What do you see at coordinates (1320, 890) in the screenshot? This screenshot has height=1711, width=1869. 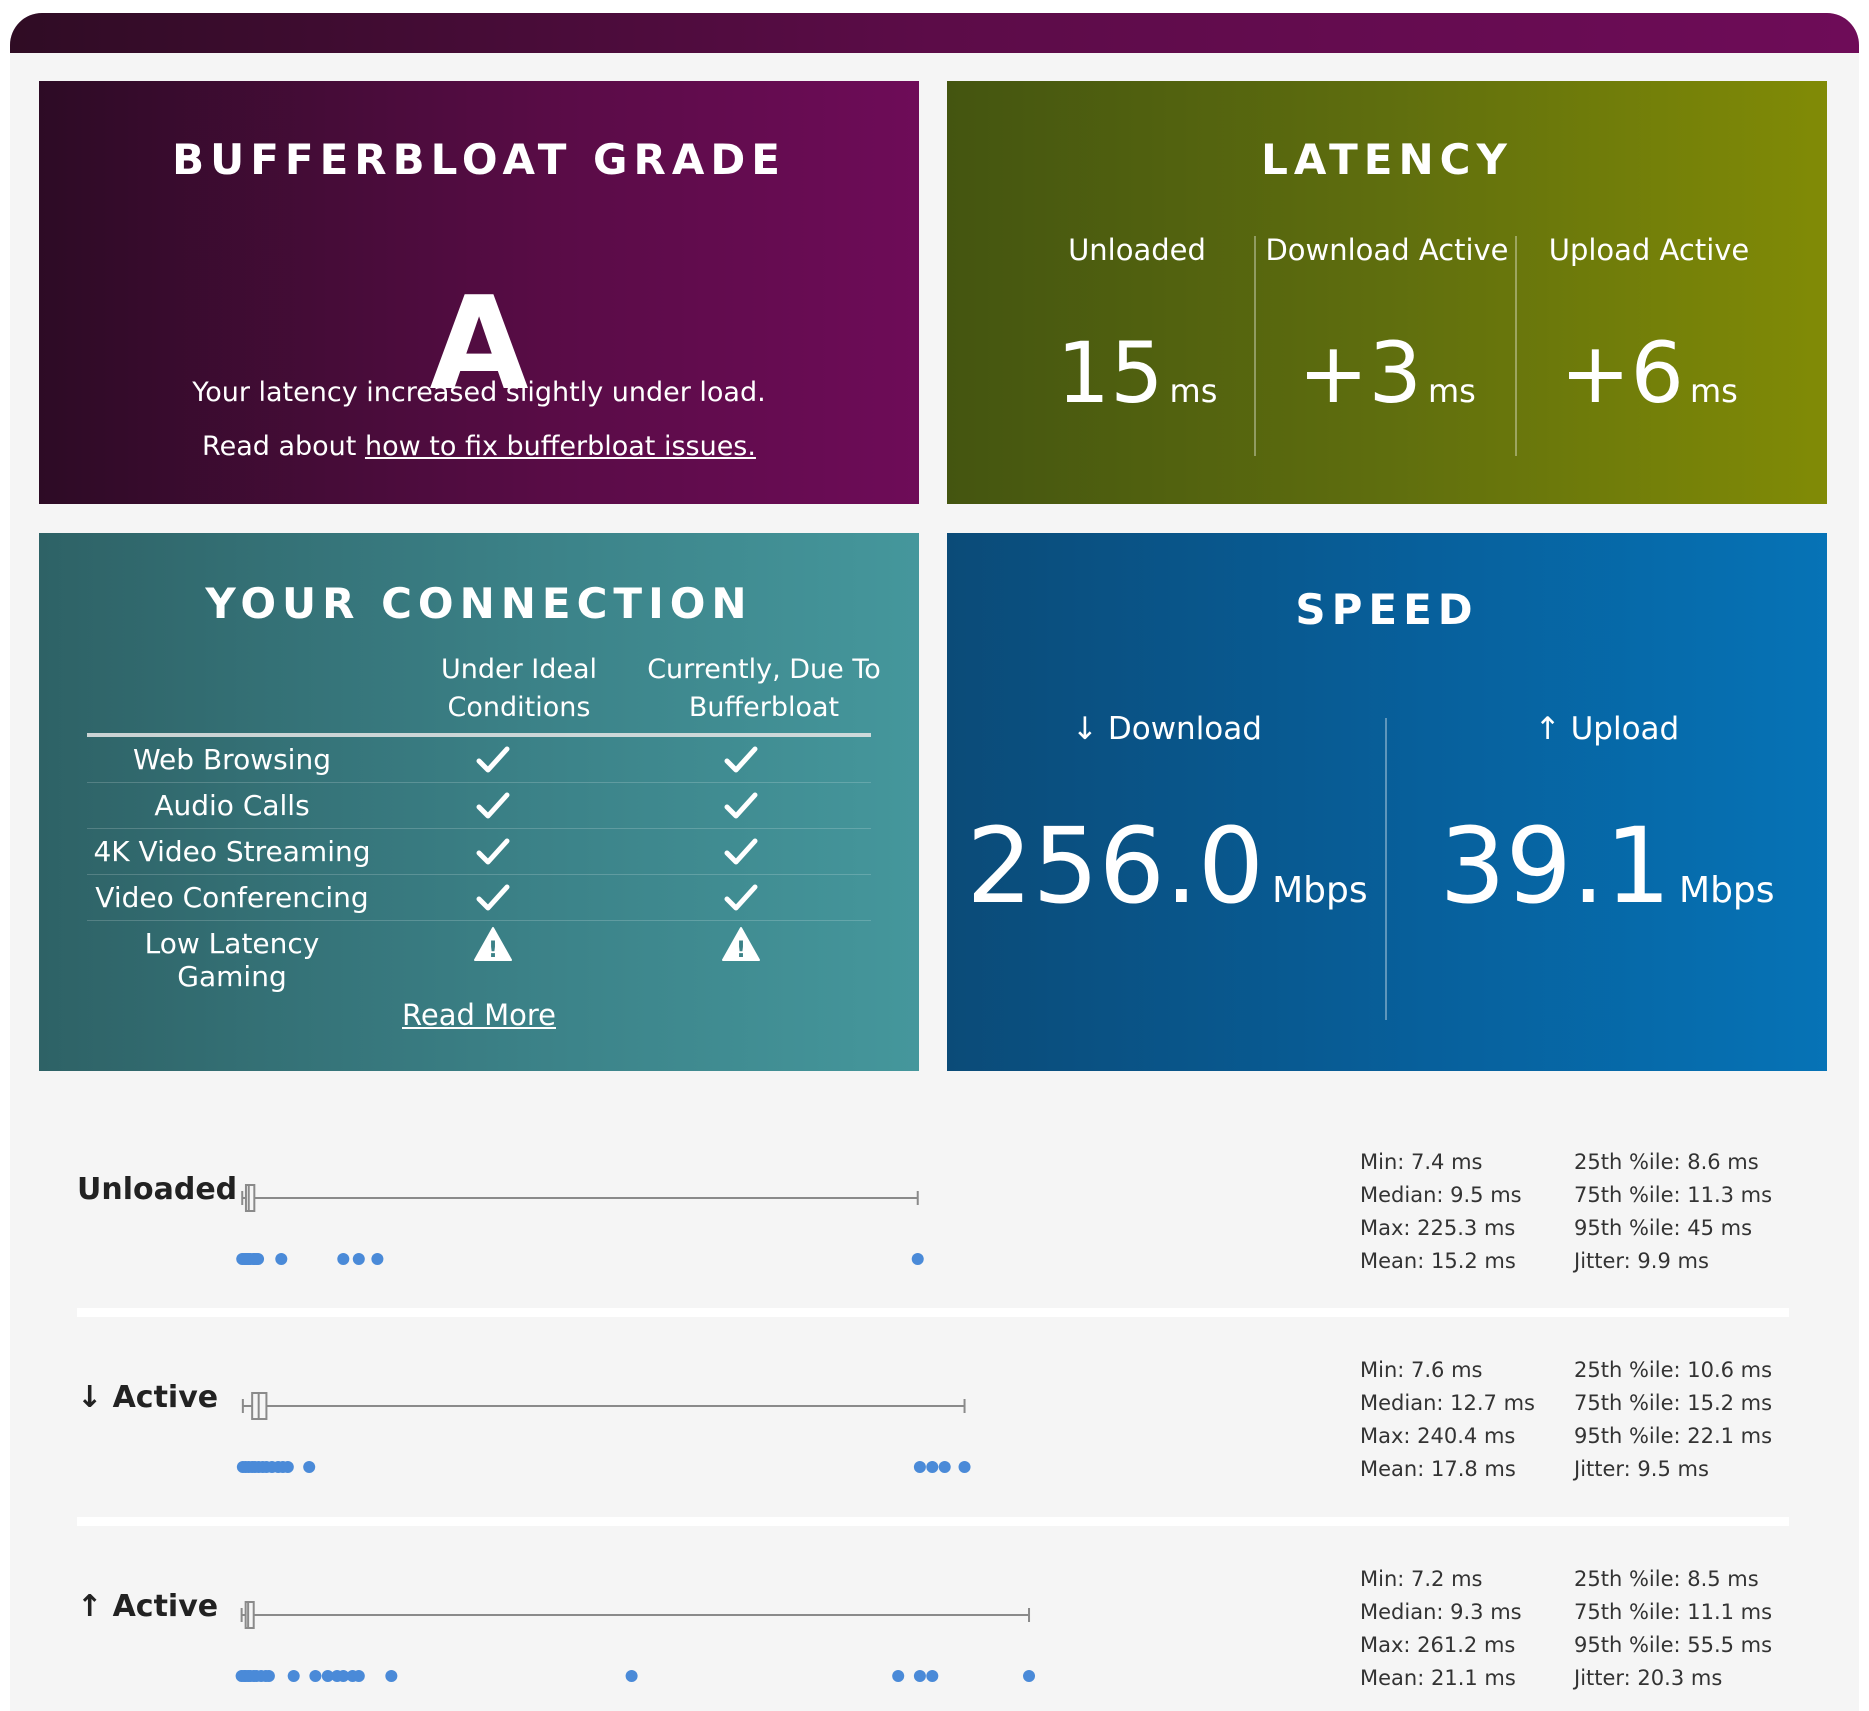 I see `download-unit: Mbps` at bounding box center [1320, 890].